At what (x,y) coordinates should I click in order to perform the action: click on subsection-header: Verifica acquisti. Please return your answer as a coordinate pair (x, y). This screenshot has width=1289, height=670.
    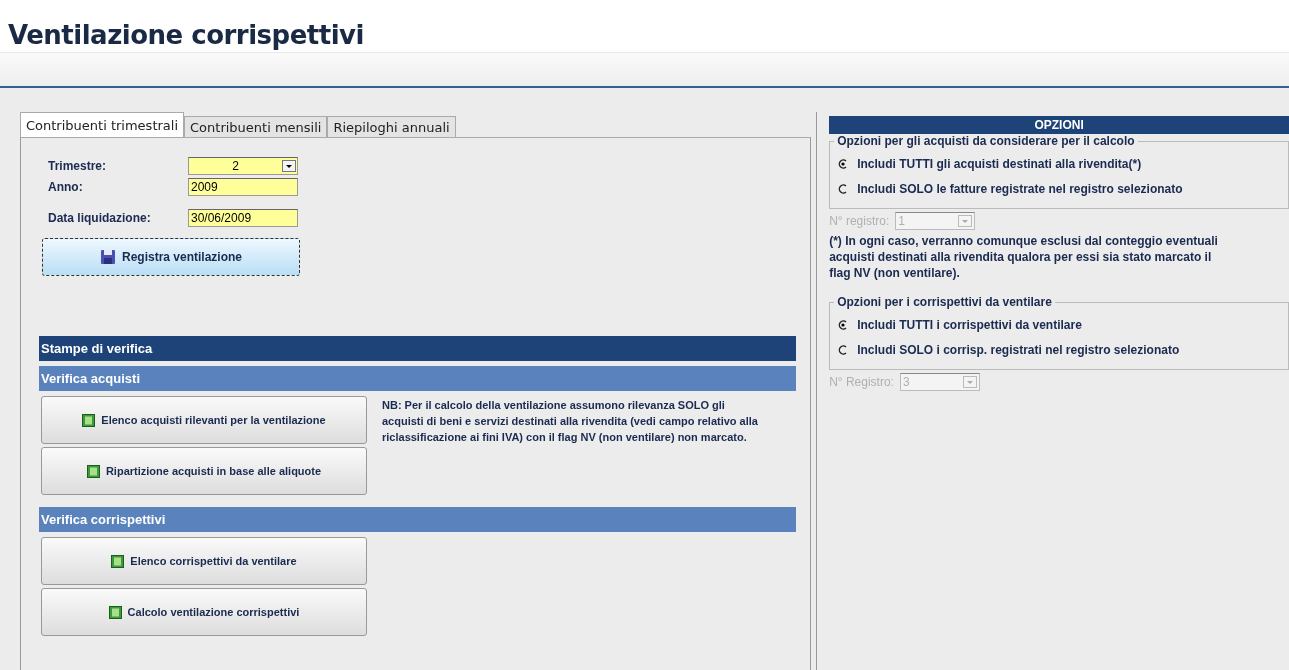
    Looking at the image, I should click on (418, 378).